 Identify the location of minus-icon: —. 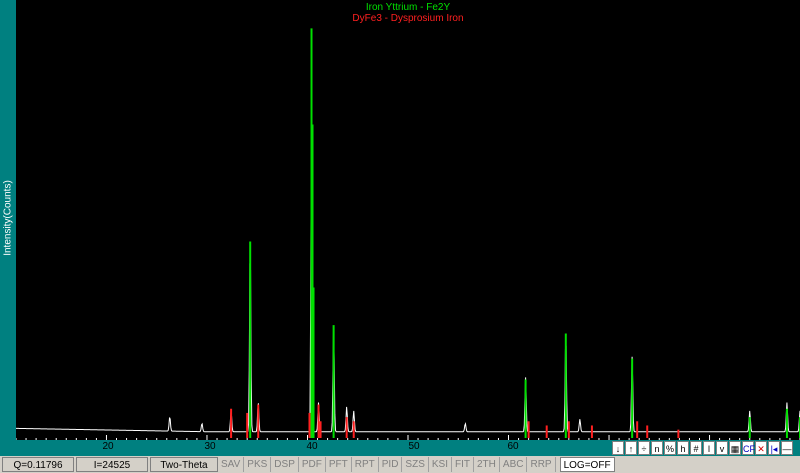
(787, 448).